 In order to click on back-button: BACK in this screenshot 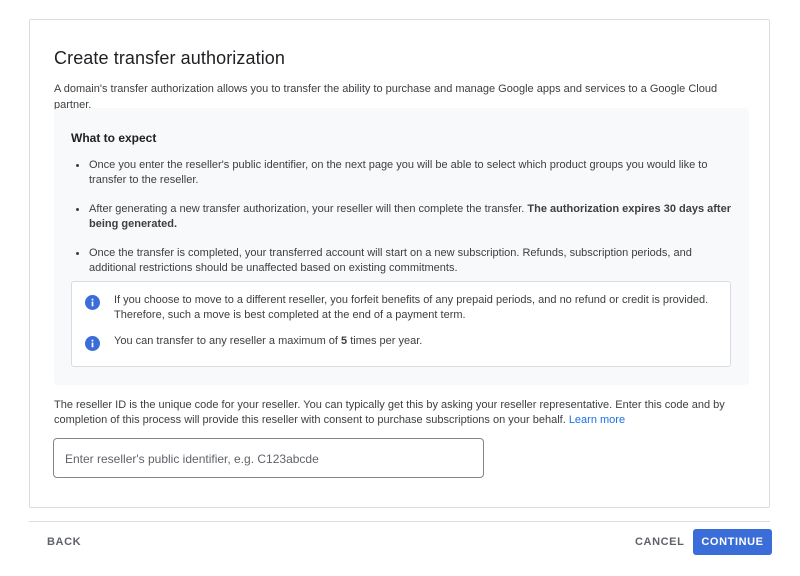, I will do `click(64, 542)`.